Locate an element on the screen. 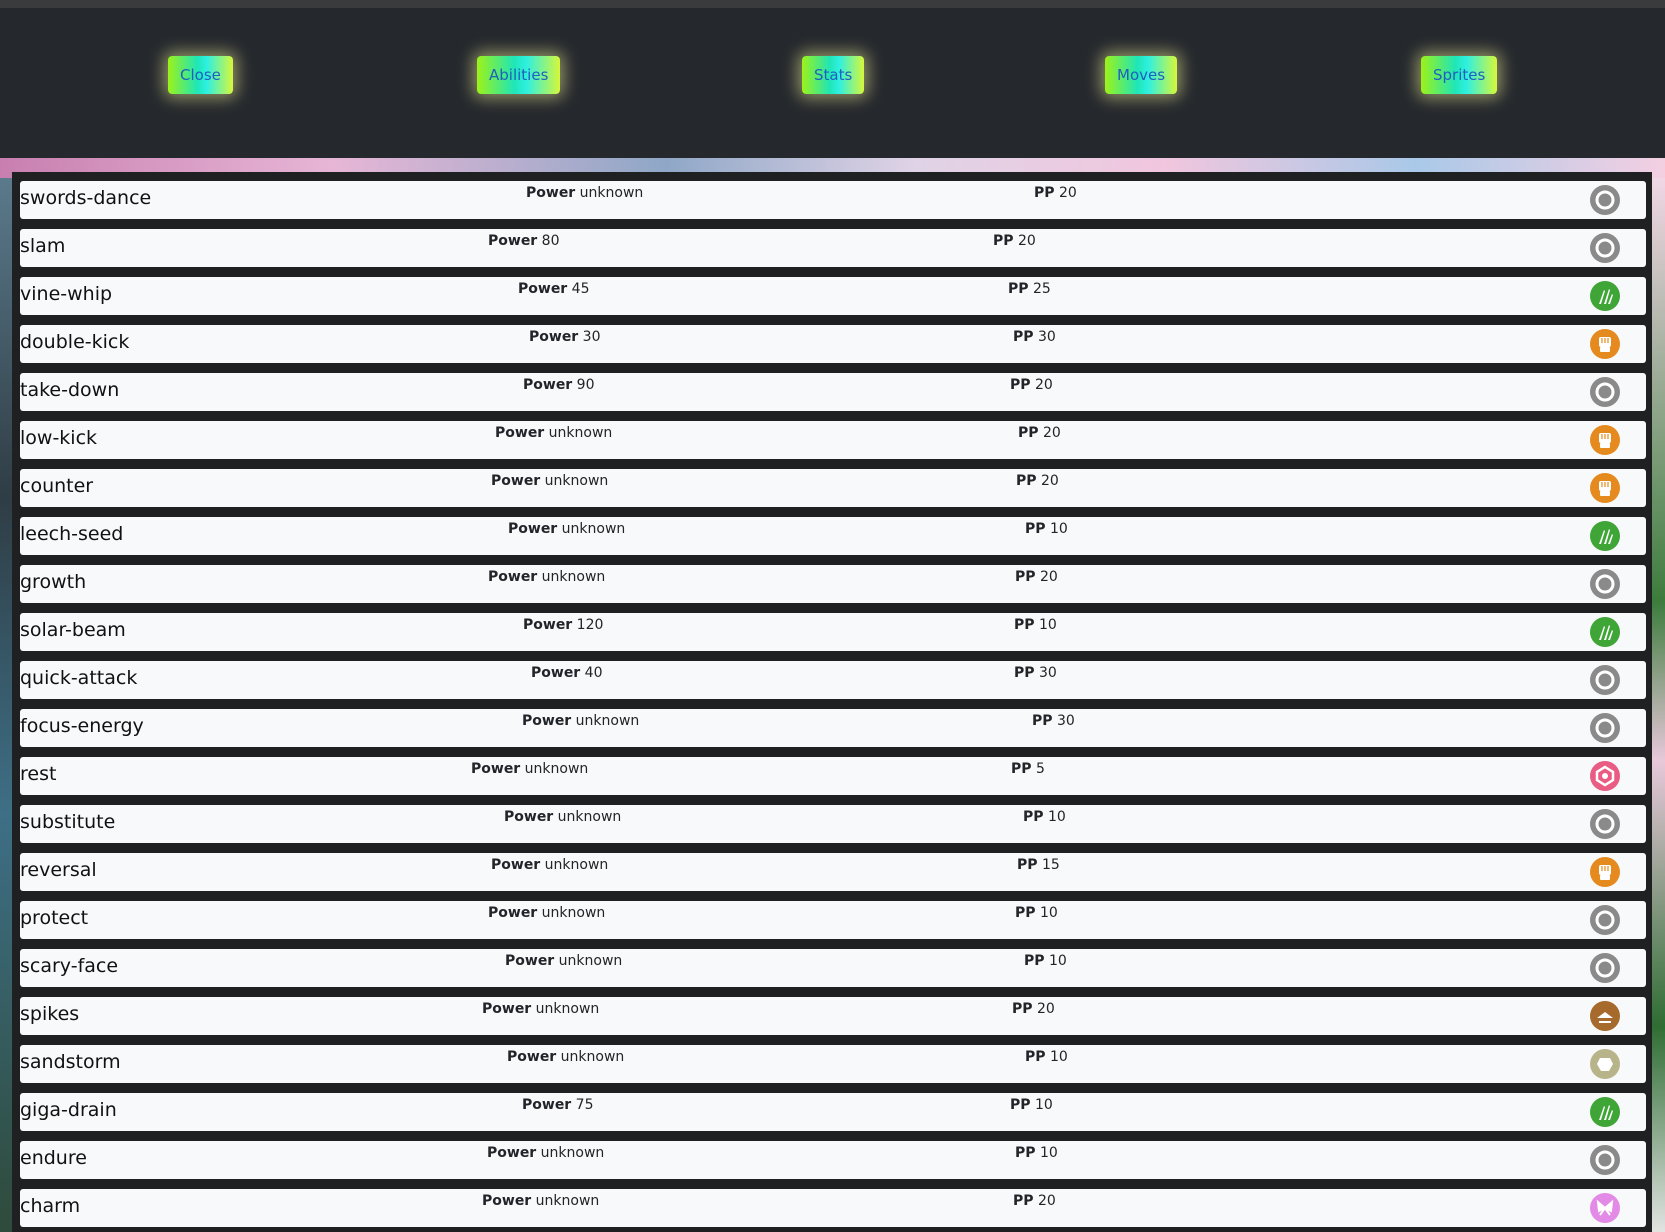  move-name: spikes is located at coordinates (50, 1014).